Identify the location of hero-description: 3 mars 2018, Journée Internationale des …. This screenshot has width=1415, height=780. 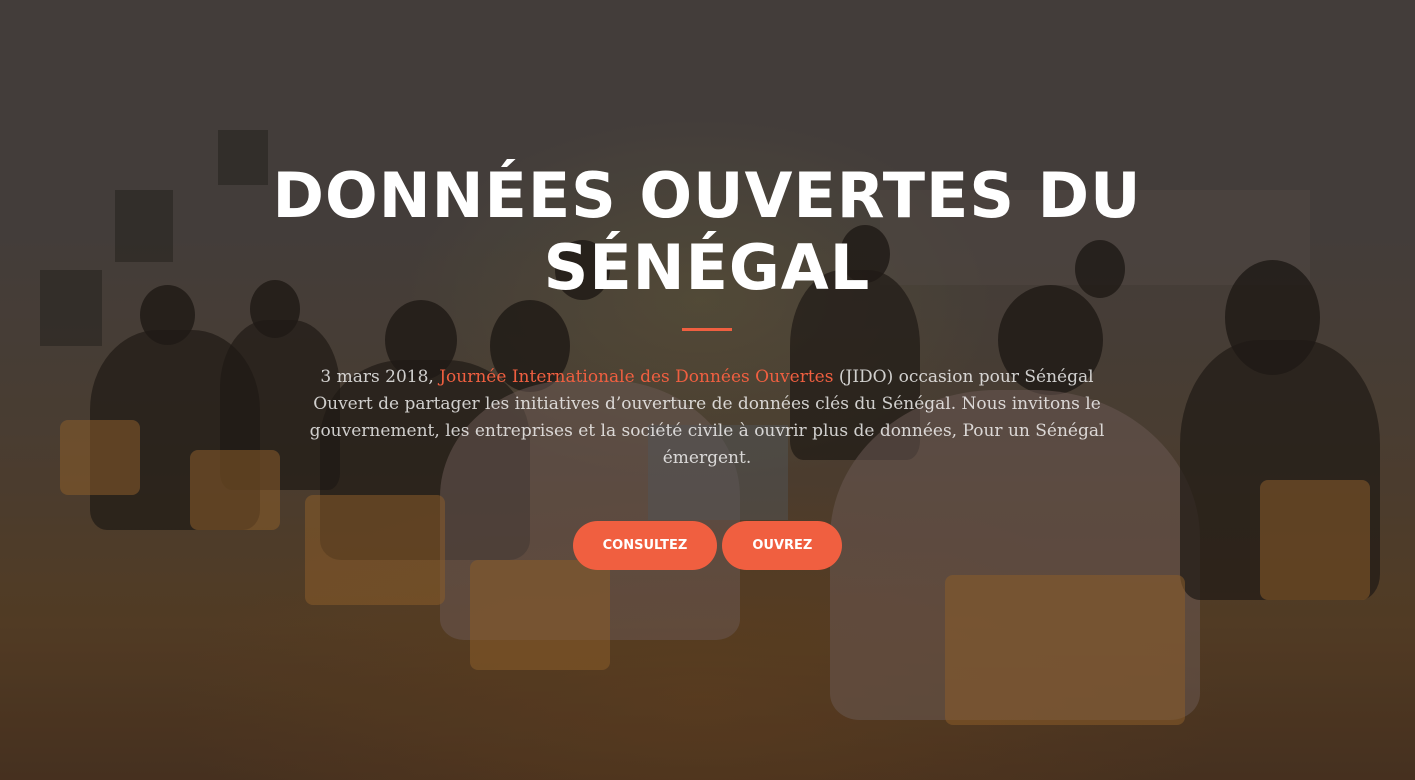
(707, 418).